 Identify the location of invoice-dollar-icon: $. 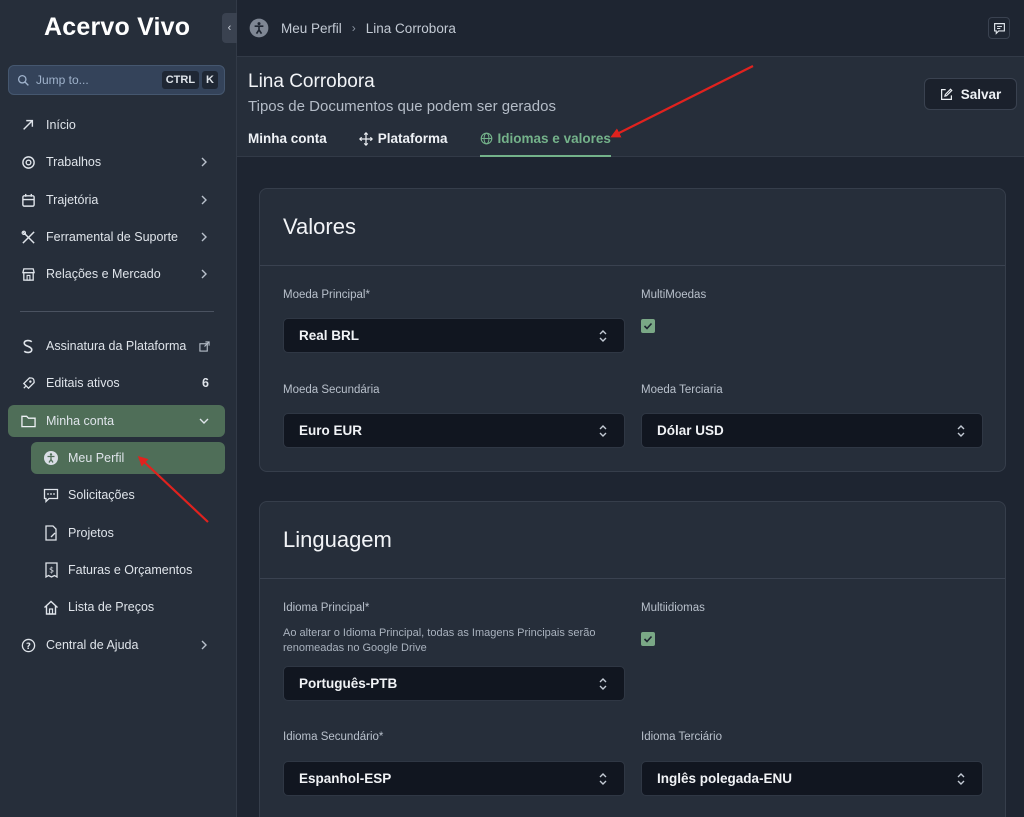
(51, 570).